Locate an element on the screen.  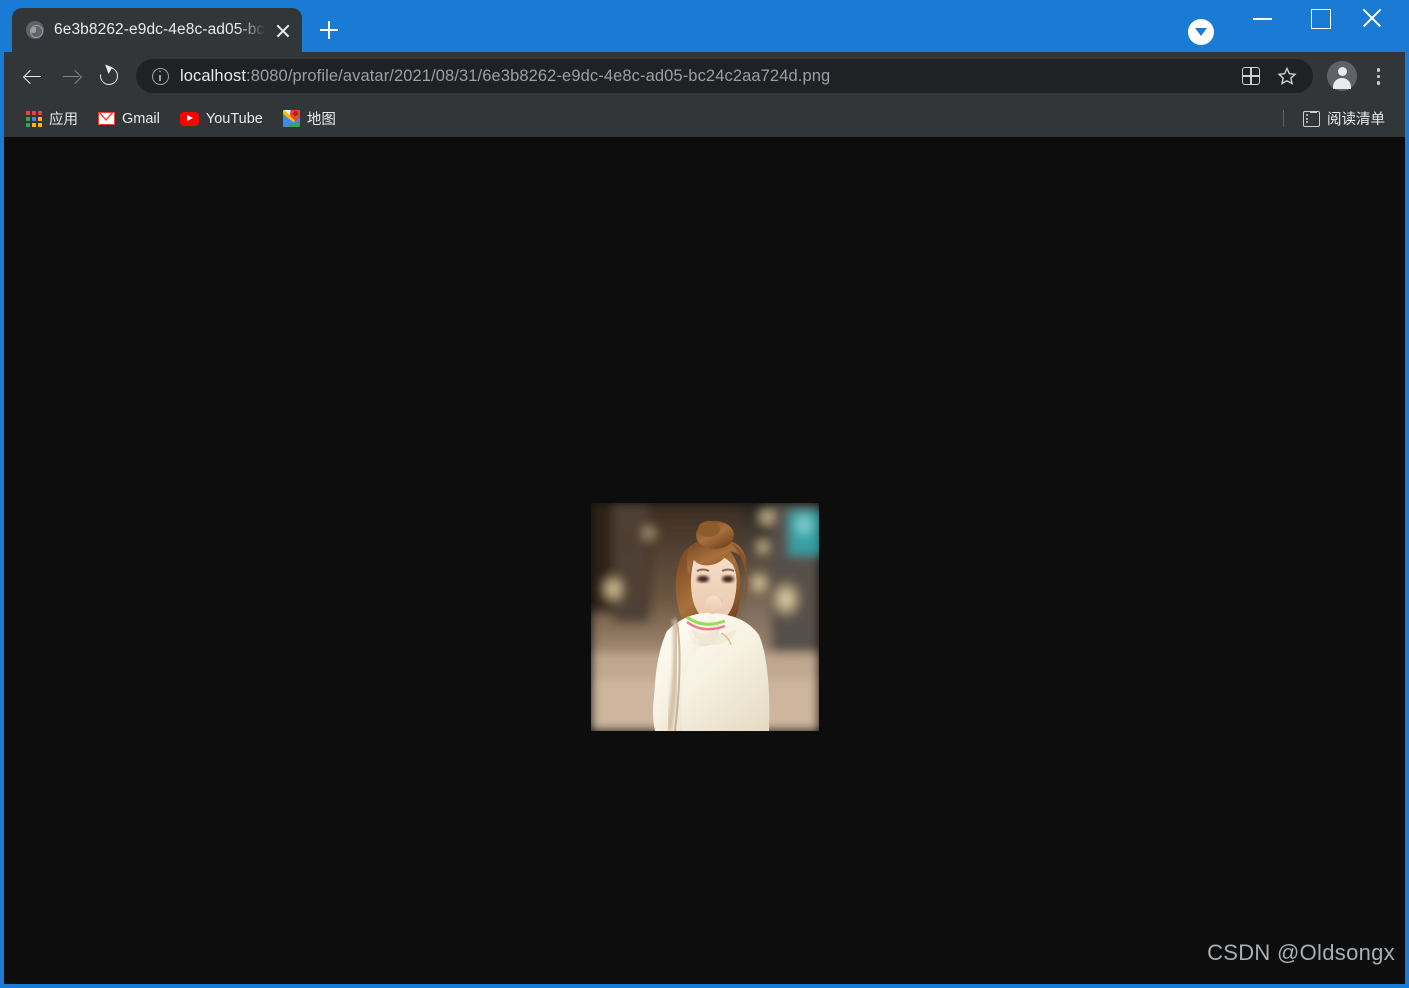
bookmark-label: 地图 is located at coordinates (321, 120).